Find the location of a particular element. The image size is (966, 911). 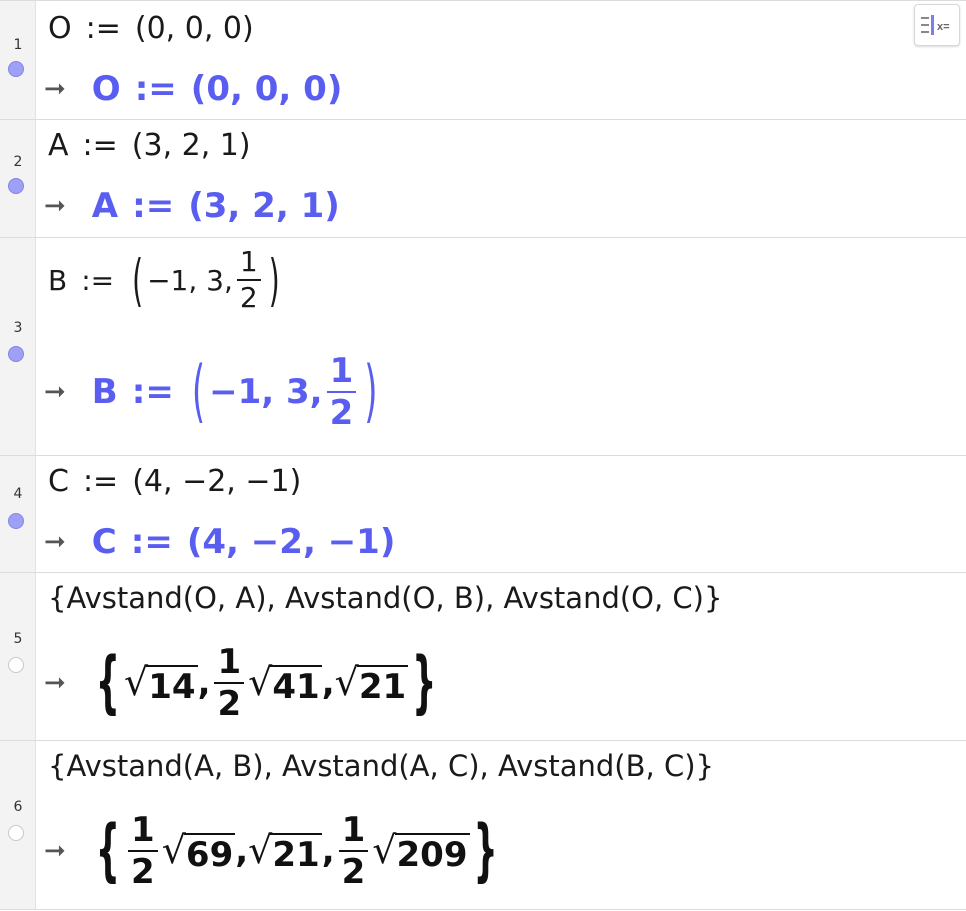

radicand: 209 is located at coordinates (432, 853).